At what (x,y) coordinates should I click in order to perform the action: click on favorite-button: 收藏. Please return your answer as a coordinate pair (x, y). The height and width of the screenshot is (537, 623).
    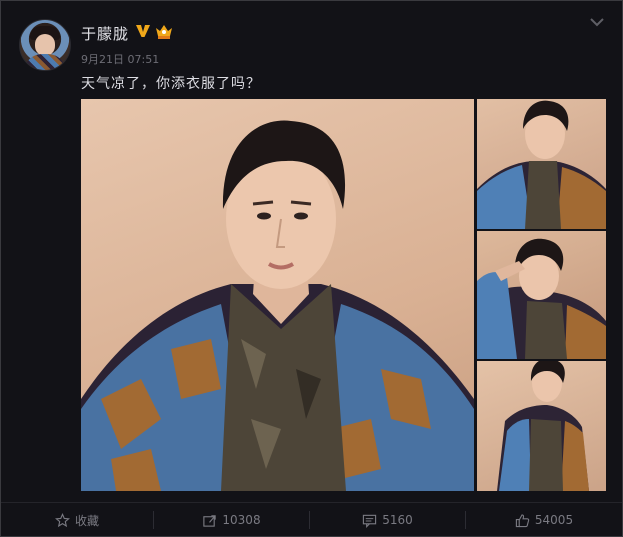
    Looking at the image, I should click on (77, 520).